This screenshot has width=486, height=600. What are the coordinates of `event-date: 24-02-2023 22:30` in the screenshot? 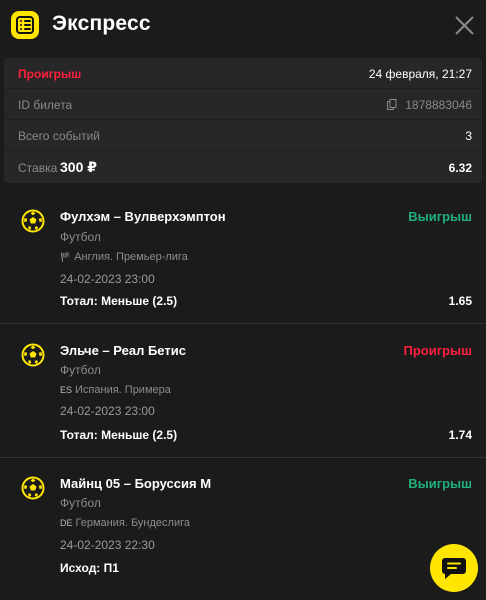 It's located at (107, 545).